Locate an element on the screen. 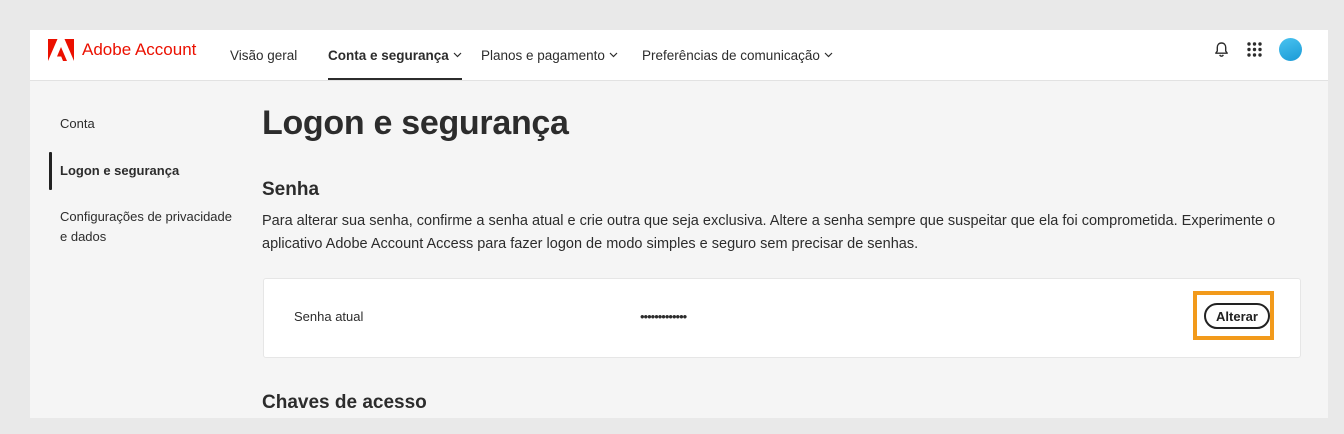  avatar is located at coordinates (1290, 49).